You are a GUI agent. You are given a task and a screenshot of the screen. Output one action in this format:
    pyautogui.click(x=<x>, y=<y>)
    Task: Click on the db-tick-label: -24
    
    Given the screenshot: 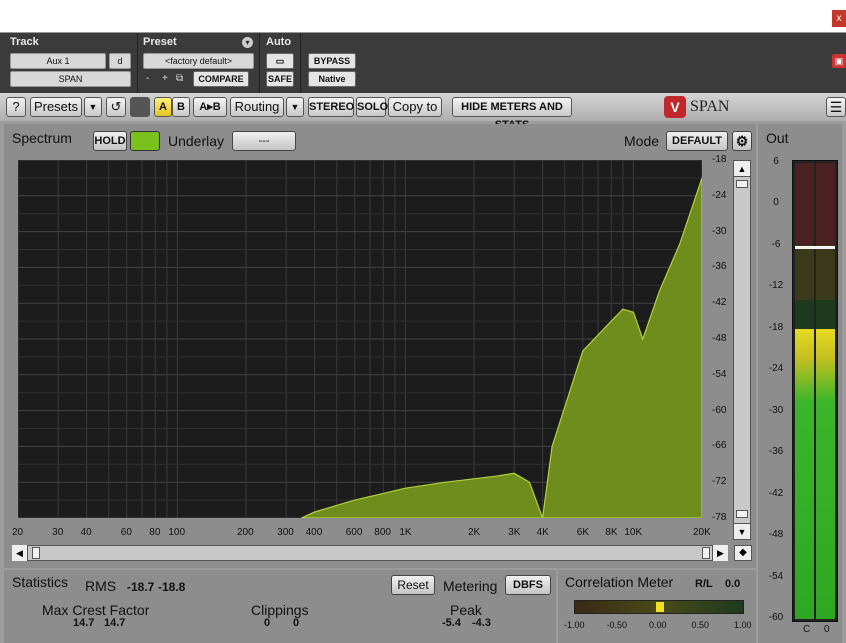 What is the action you would take?
    pyautogui.click(x=719, y=195)
    